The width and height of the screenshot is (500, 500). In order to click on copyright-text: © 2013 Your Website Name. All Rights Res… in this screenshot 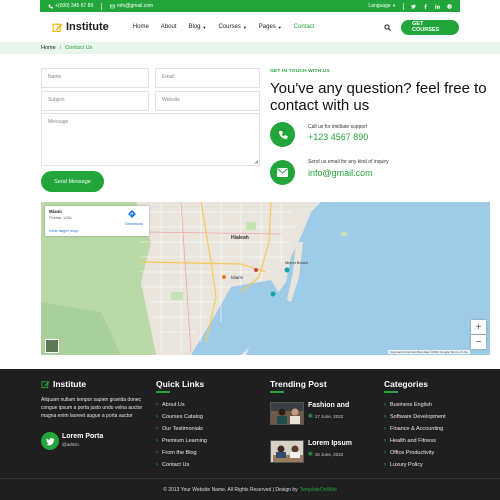, I will do `click(230, 489)`.